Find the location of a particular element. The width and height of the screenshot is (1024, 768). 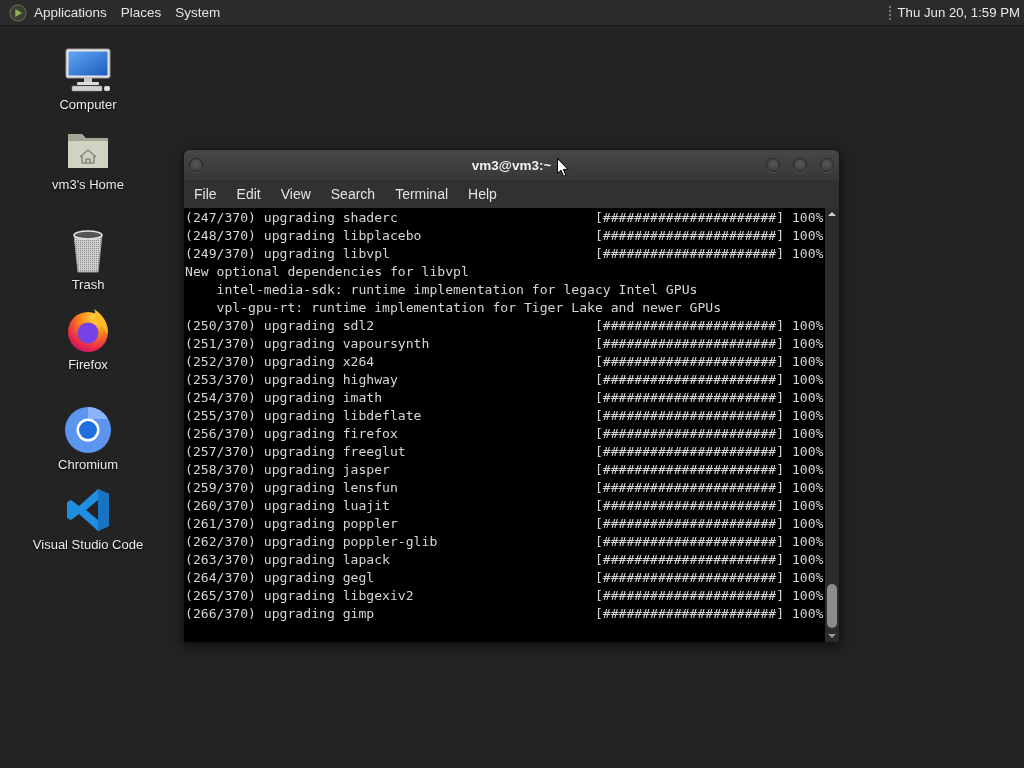

menu-item: Search is located at coordinates (353, 194).